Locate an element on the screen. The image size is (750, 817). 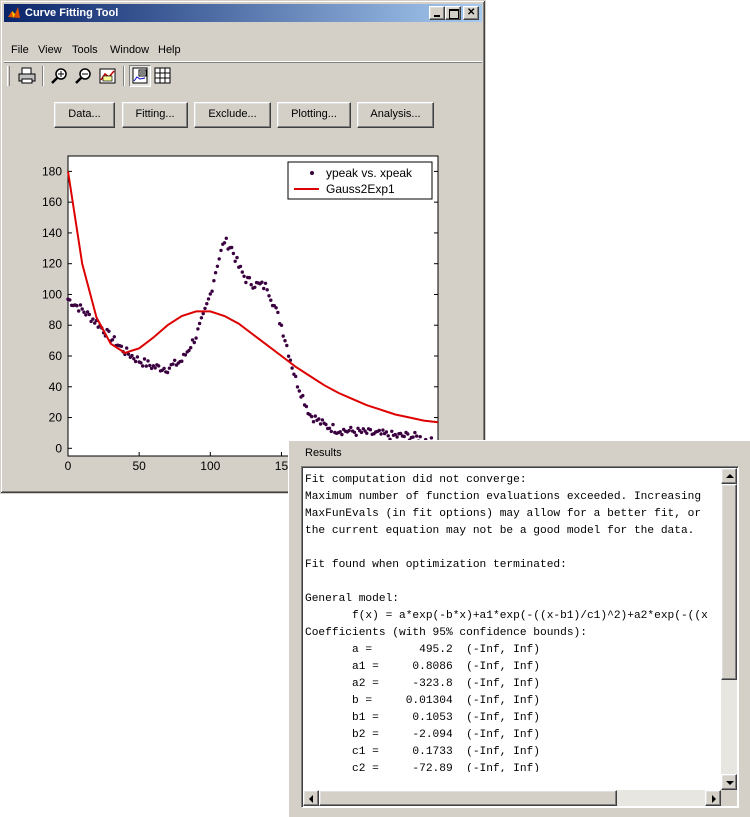
legend-marker-dots is located at coordinates (312, 173).